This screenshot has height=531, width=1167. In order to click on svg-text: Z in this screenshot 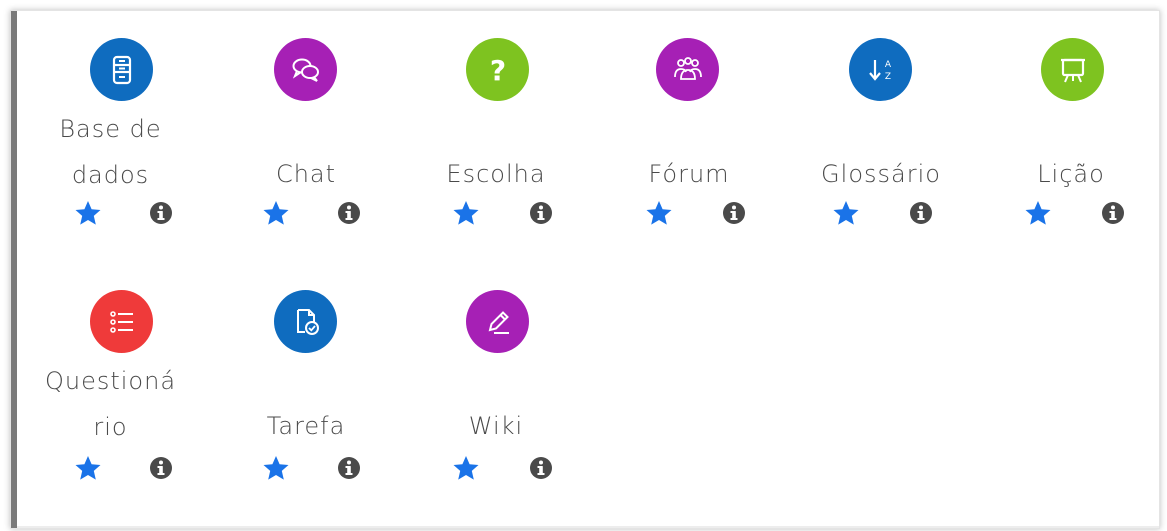, I will do `click(887, 77)`.